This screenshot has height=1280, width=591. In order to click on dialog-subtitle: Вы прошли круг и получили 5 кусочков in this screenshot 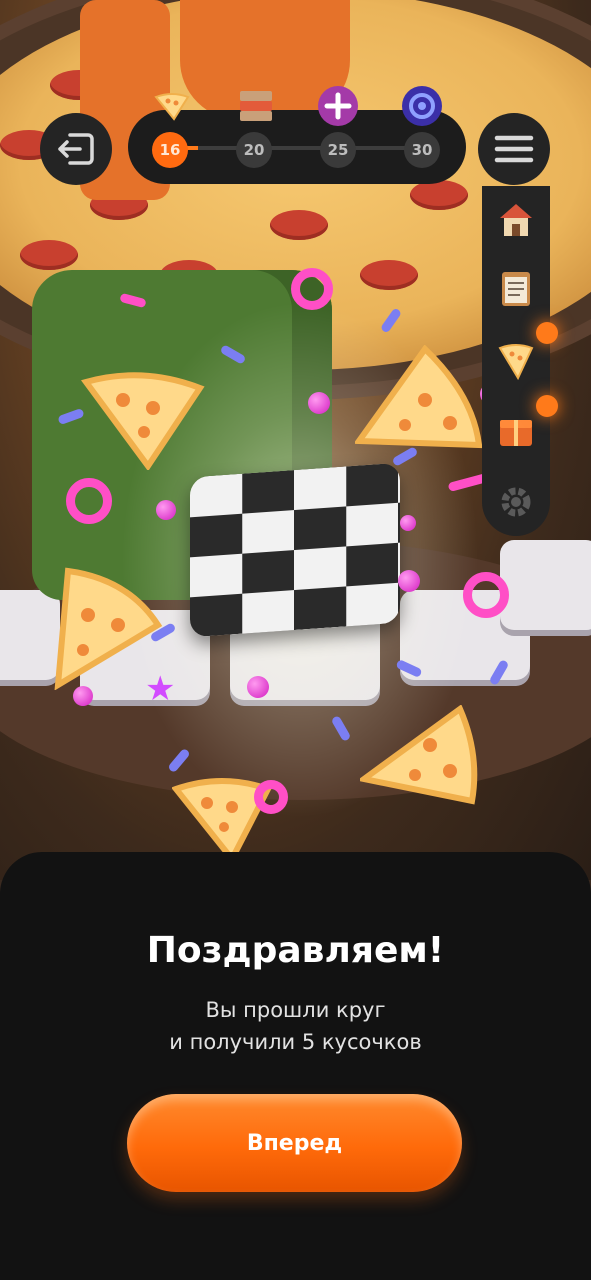, I will do `click(295, 1026)`.